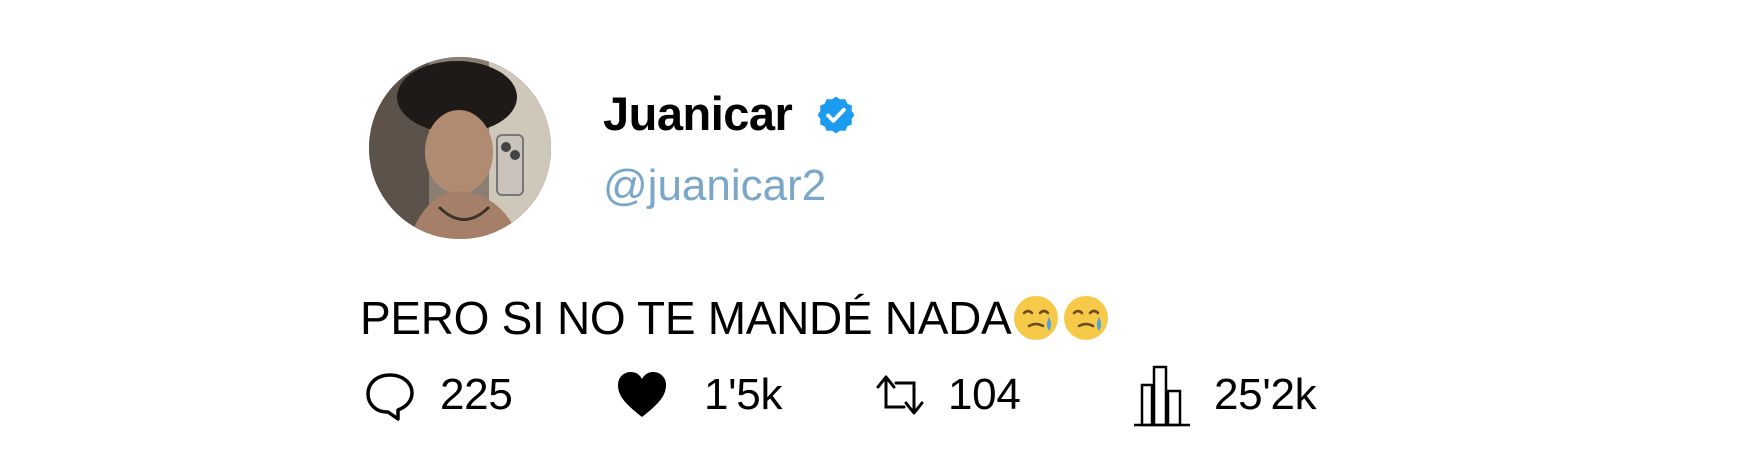 This screenshot has height=462, width=1748. I want to click on reply-action: 225, so click(437, 395).